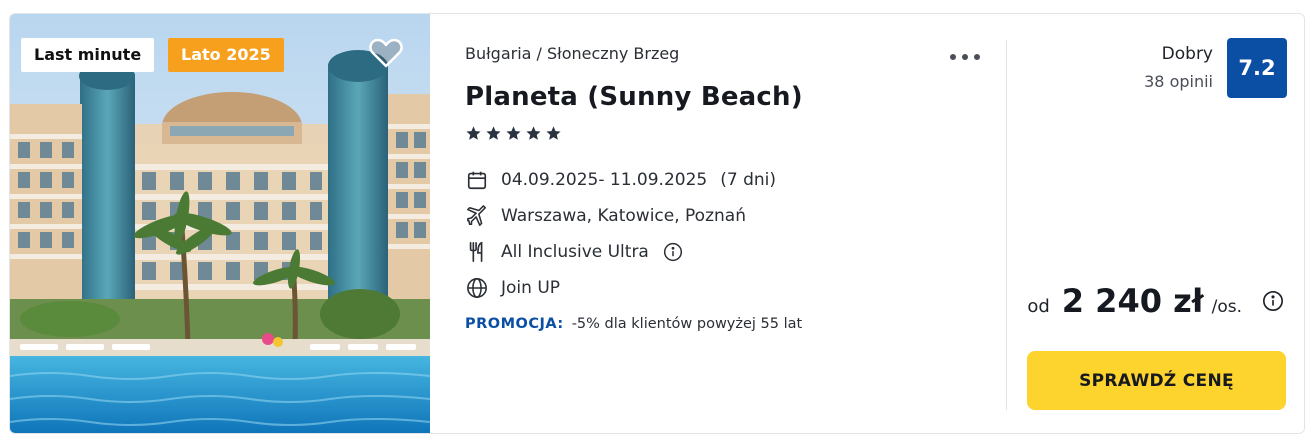  Describe the element at coordinates (1038, 306) in the screenshot. I see `price-prefix: od` at that location.